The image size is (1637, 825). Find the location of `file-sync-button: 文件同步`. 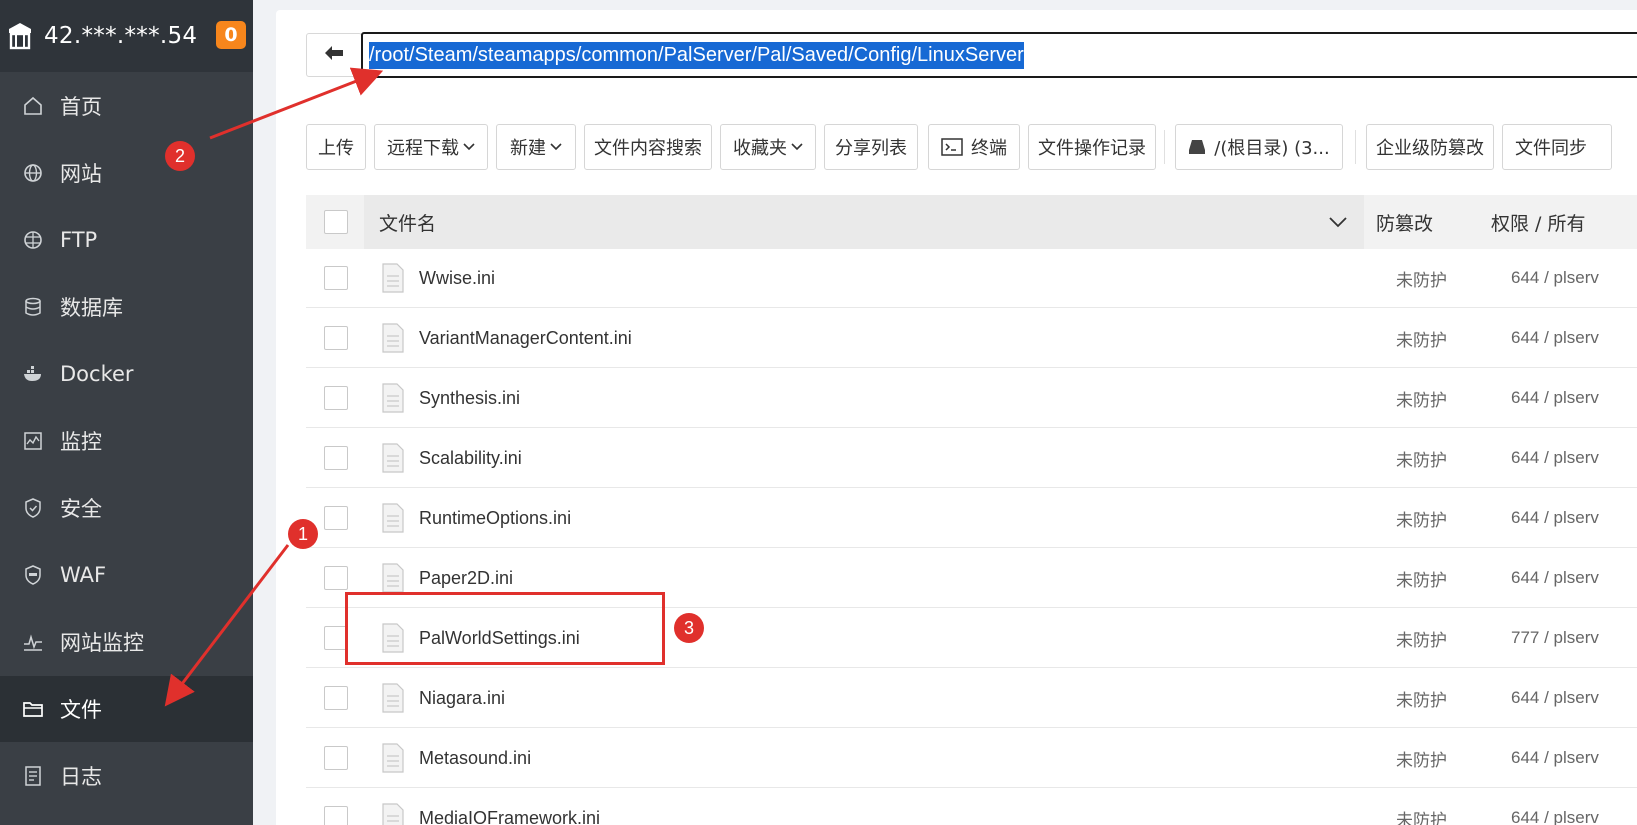

file-sync-button: 文件同步 is located at coordinates (1557, 147).